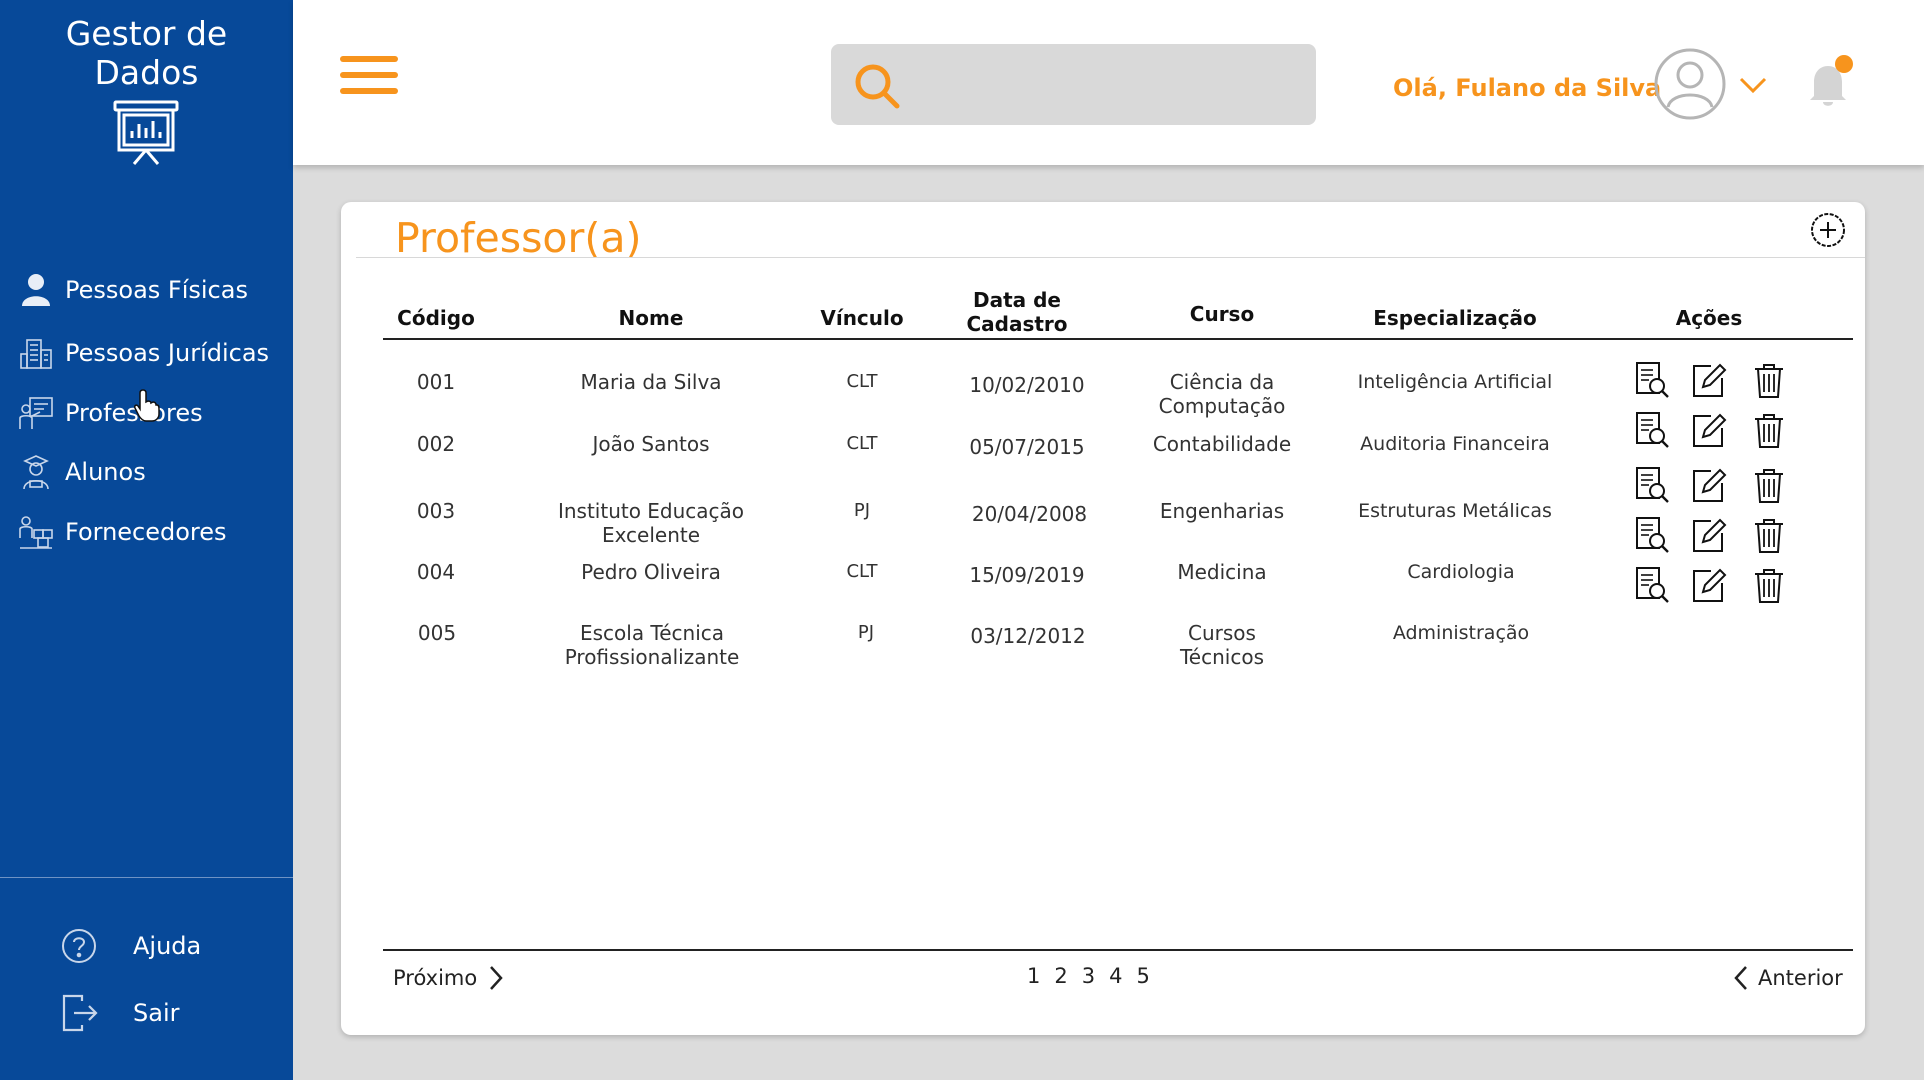  I want to click on logout-button: Sair, so click(119, 1013).